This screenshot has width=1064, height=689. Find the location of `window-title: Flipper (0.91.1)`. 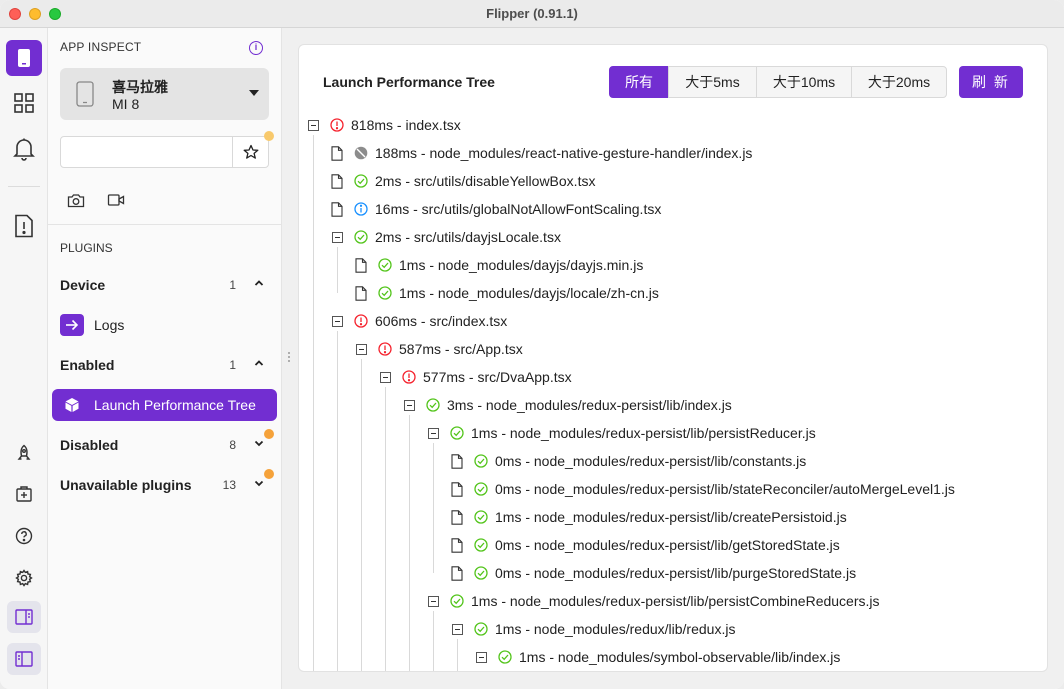

window-title: Flipper (0.91.1) is located at coordinates (532, 13).